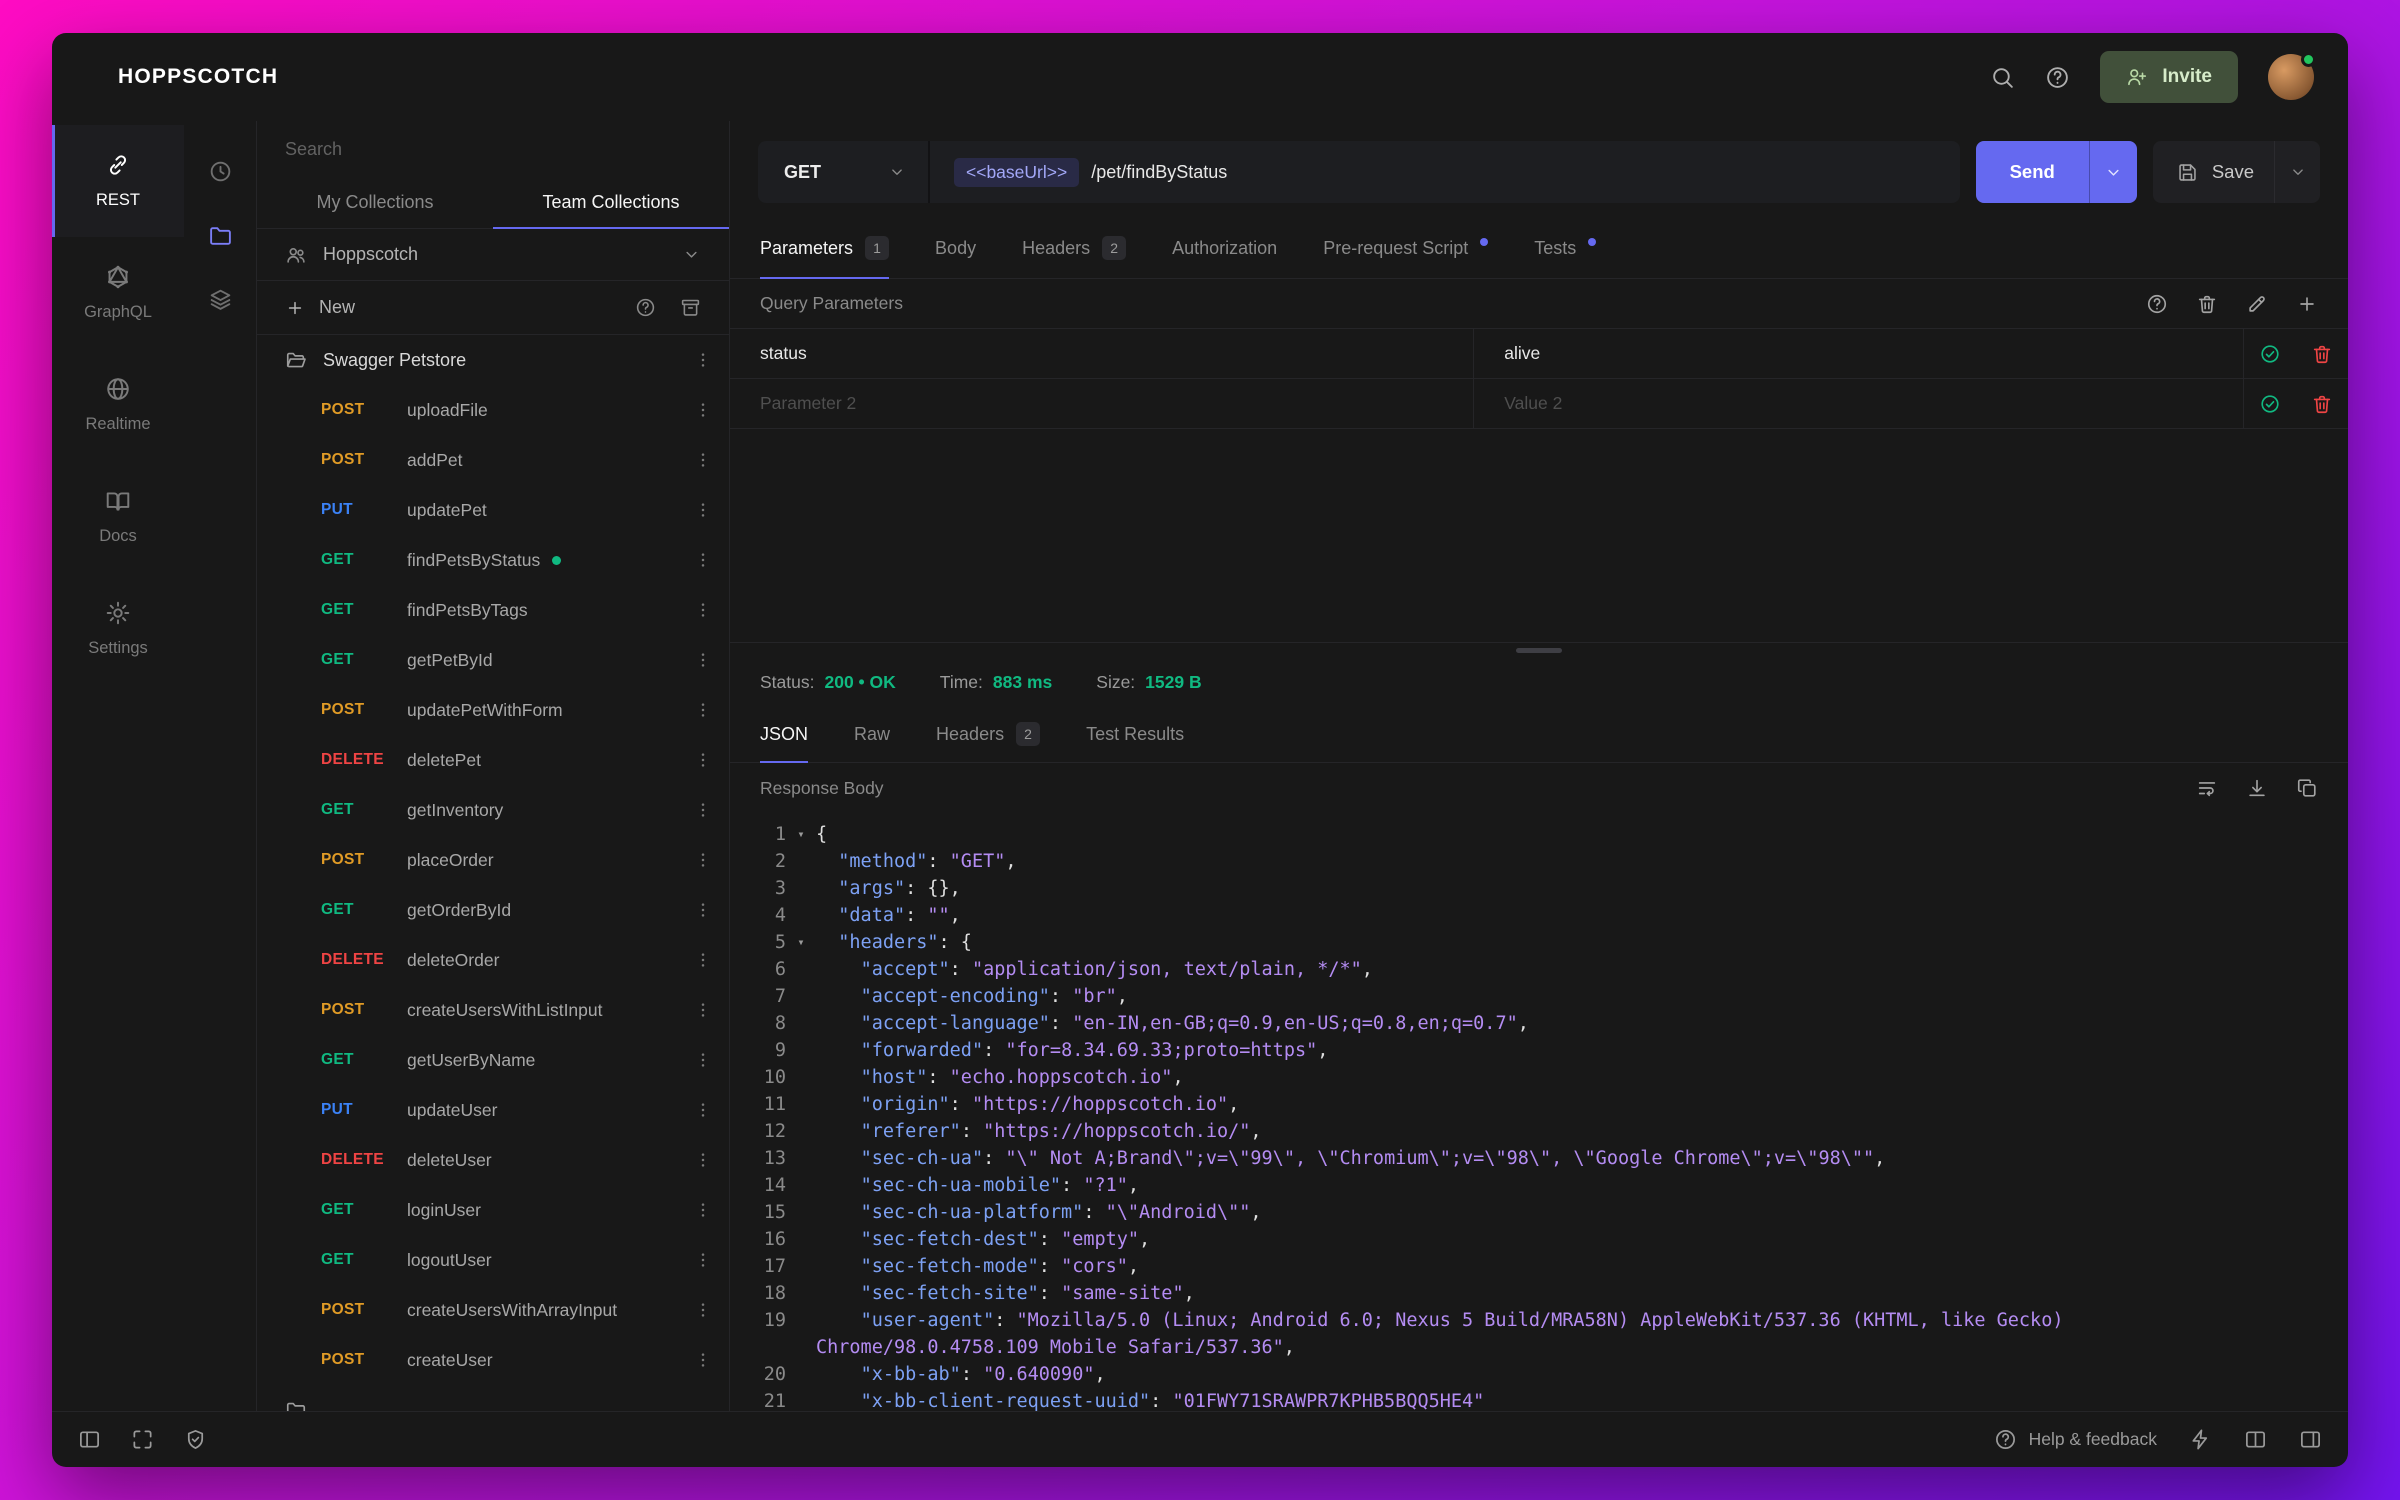  What do you see at coordinates (493, 610) in the screenshot?
I see `request-item-findpetsbytags: GET findPetsByTags` at bounding box center [493, 610].